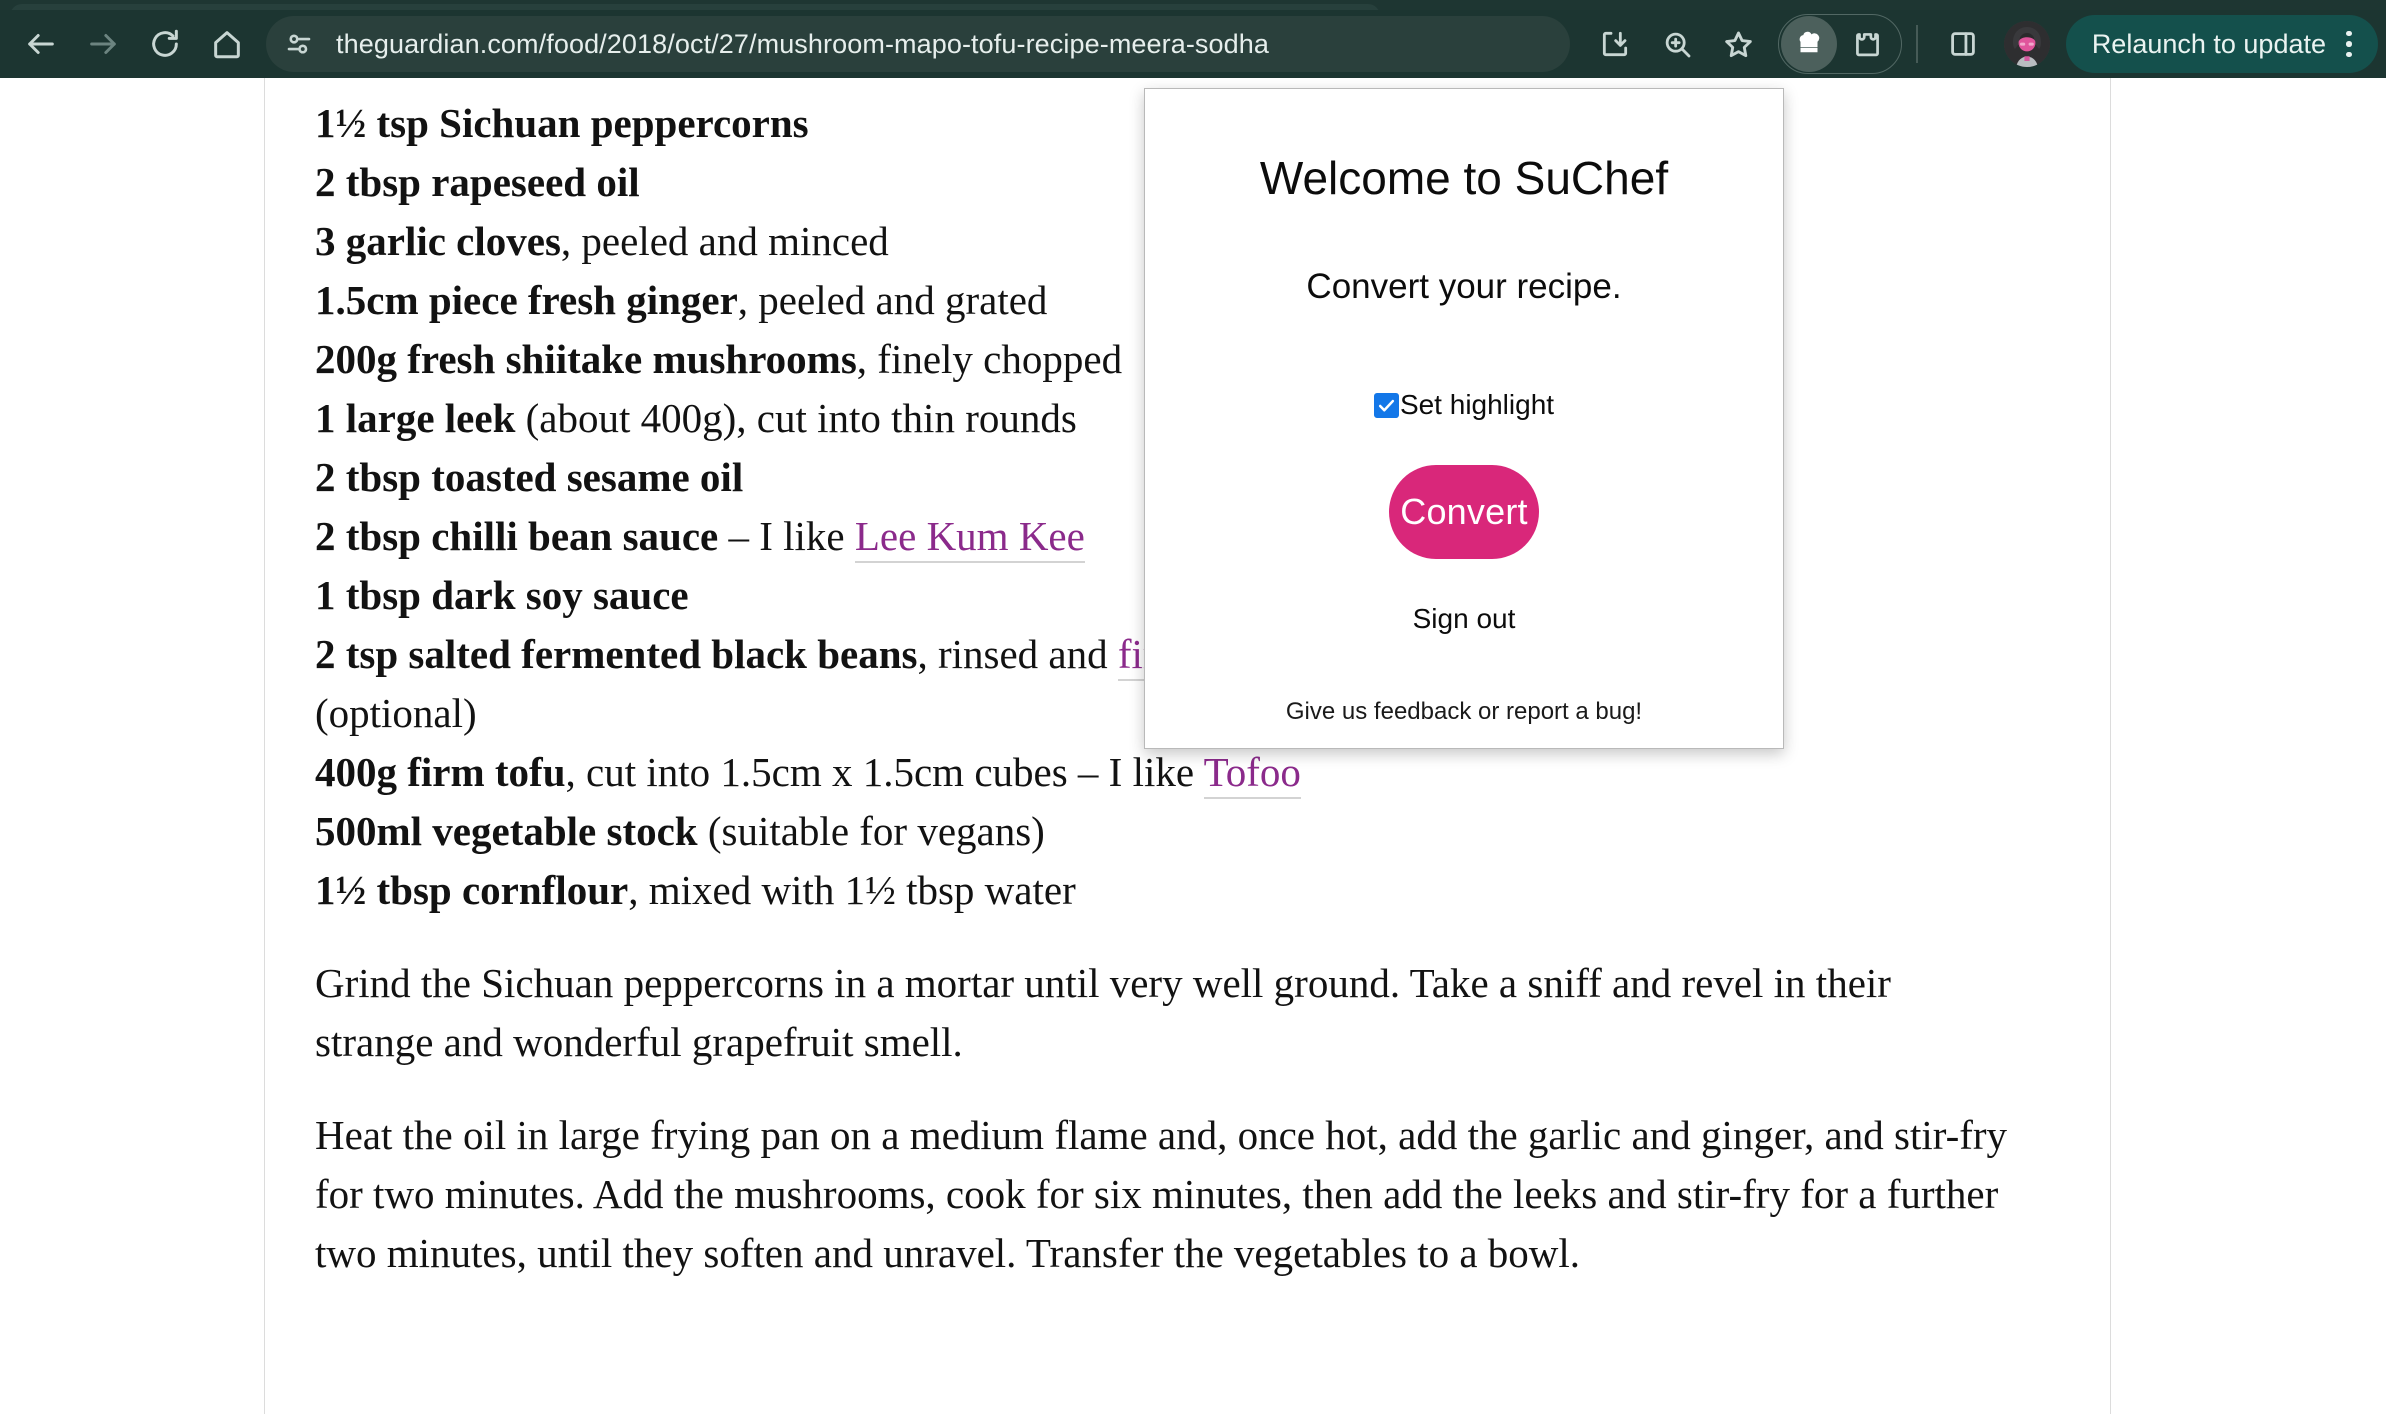  I want to click on extensions-group, so click(1839, 44).